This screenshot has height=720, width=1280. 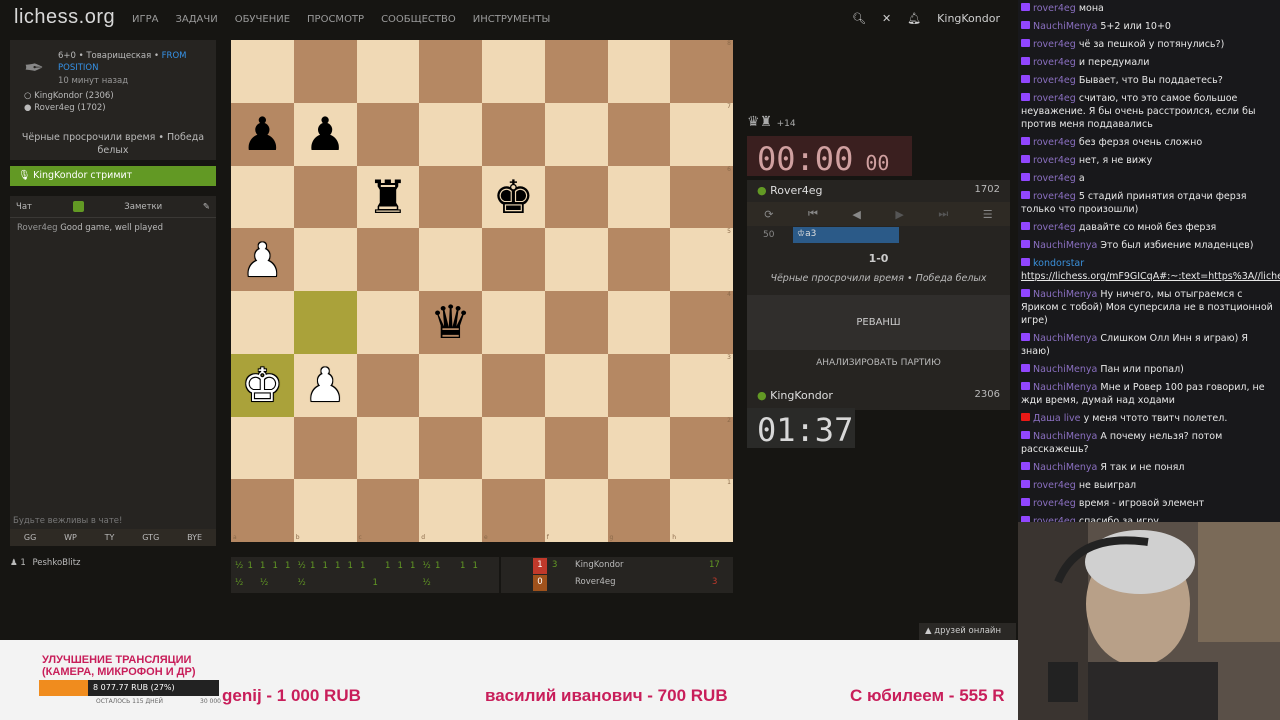 I want to click on black-player-row: ● Rover4eg, so click(x=790, y=190).